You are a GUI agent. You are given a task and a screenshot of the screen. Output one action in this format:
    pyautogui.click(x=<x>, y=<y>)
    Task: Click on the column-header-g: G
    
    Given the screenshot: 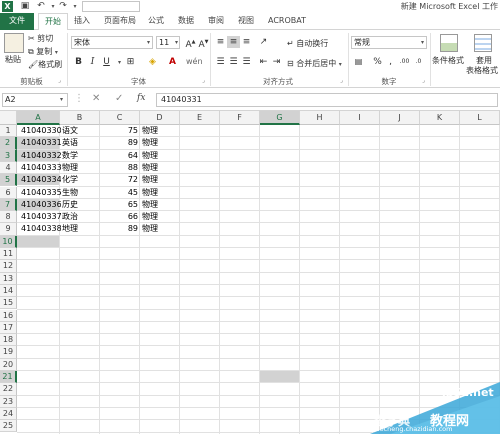 What is the action you would take?
    pyautogui.click(x=280, y=118)
    